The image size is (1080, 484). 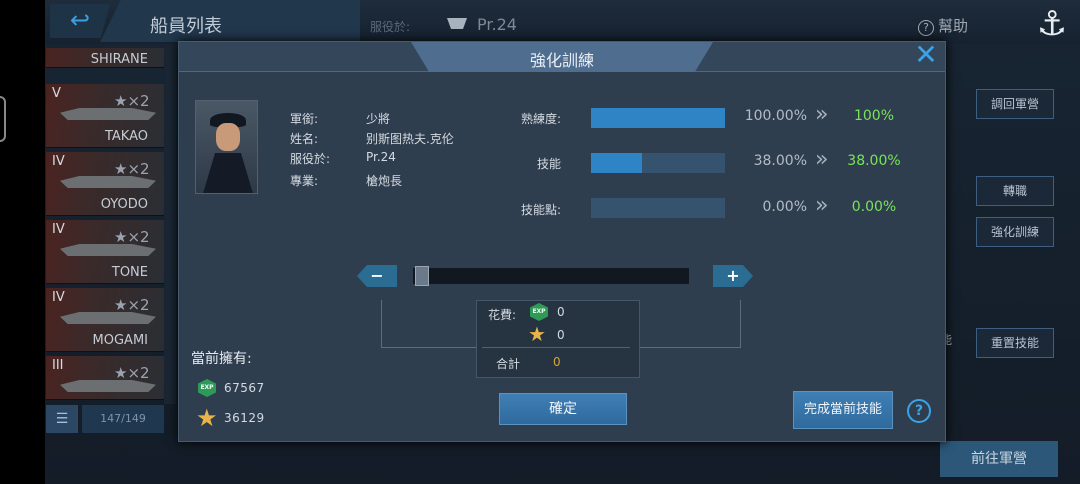 I want to click on stat-after: 0.00%, so click(x=874, y=207).